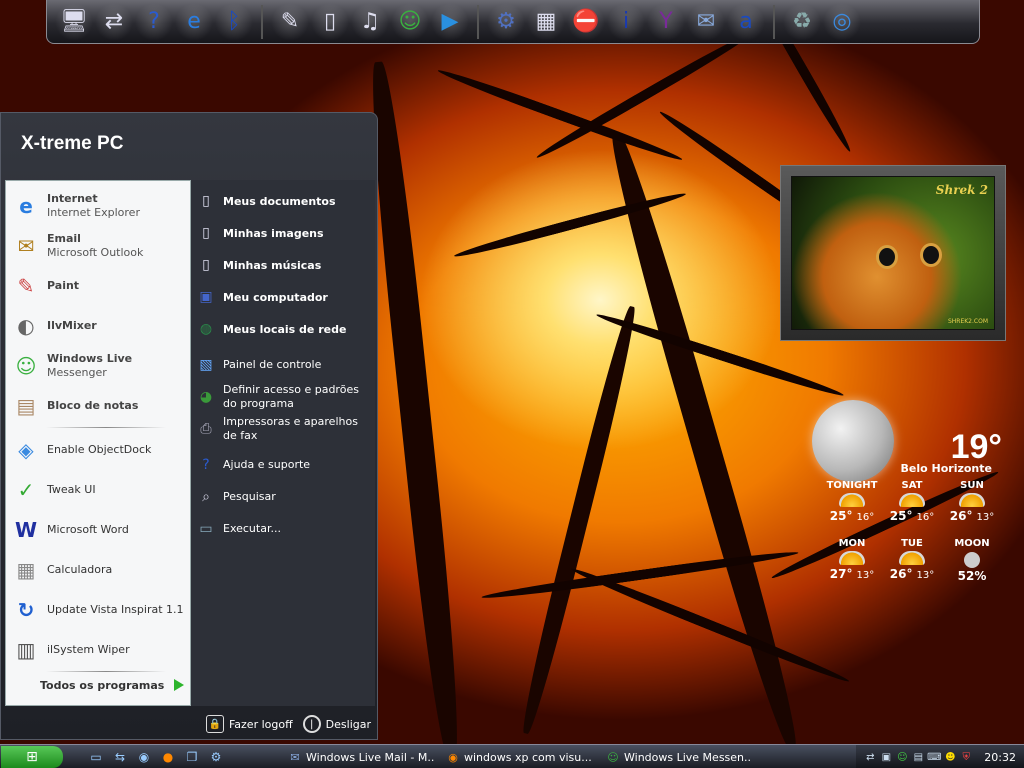 This screenshot has height=768, width=1024. What do you see at coordinates (99, 610) in the screenshot?
I see `pinned-item: ↻ Update Vista Inspirat 1.1` at bounding box center [99, 610].